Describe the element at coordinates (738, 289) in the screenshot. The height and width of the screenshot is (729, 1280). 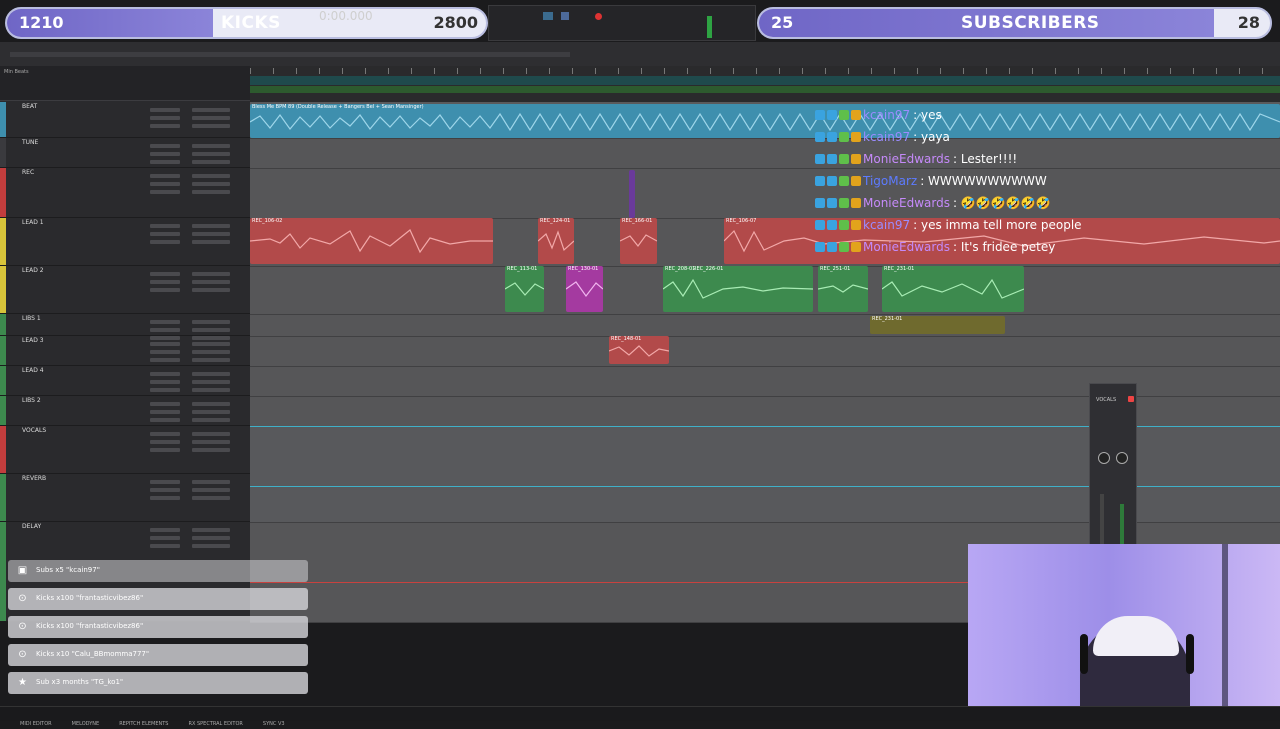
I see `clip-lead2-3: REC_208-01 REC_226-01` at that location.